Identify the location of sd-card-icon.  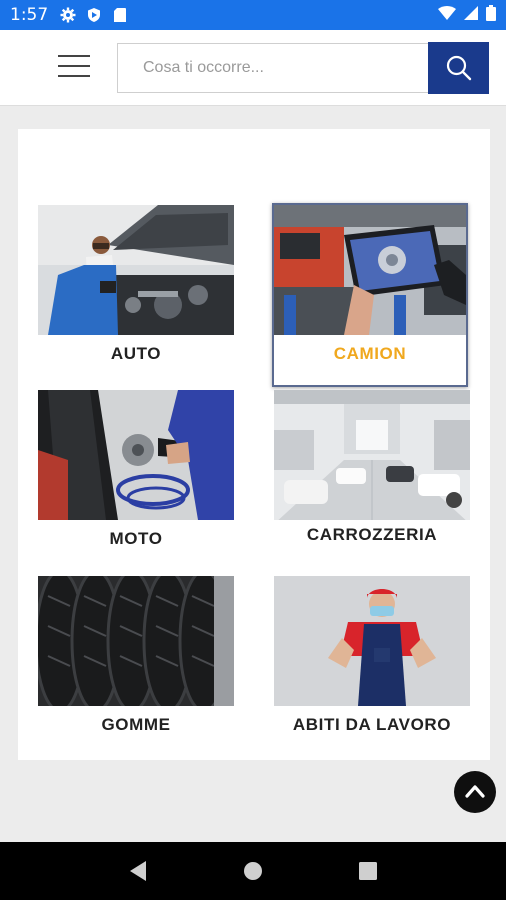
(120, 15).